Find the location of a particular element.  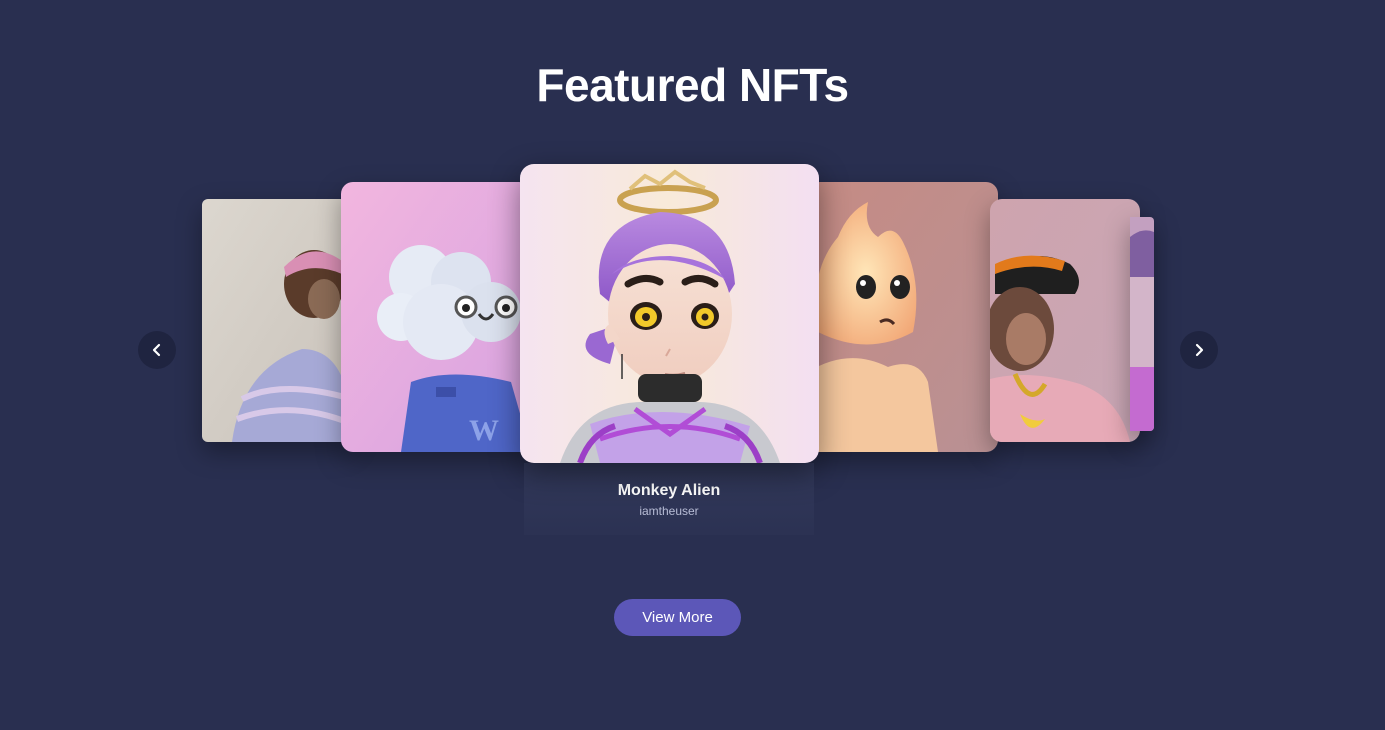

nft-card-cloud: W is located at coordinates (436, 317).